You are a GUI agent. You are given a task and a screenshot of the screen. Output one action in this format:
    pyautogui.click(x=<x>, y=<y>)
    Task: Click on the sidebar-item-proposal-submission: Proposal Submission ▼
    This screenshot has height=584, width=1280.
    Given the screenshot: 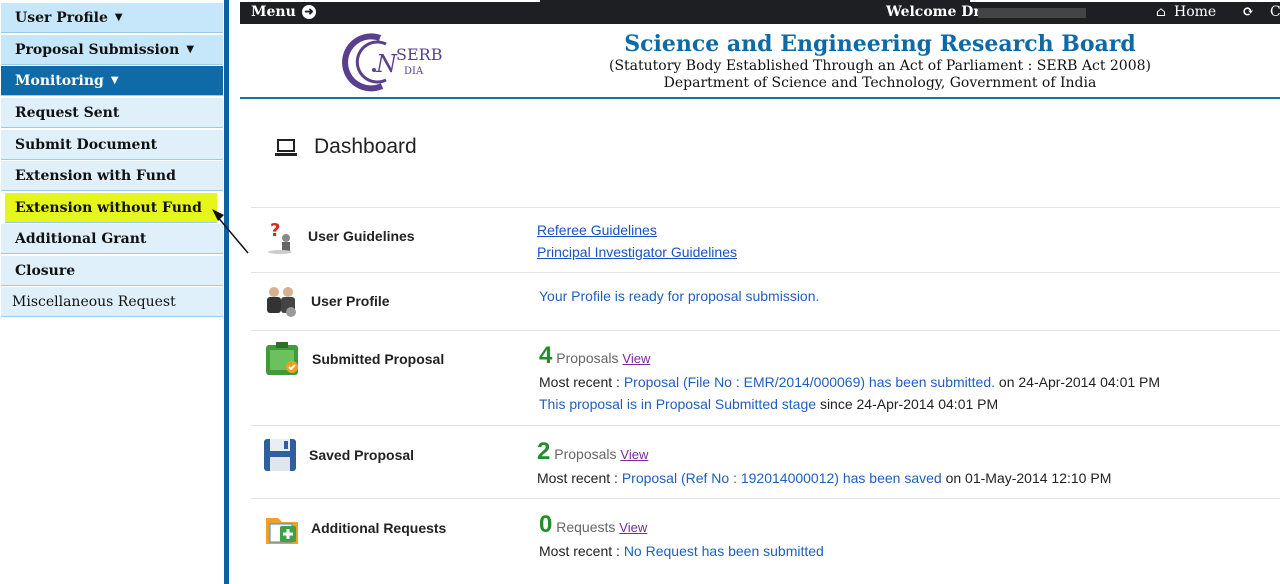 What is the action you would take?
    pyautogui.click(x=112, y=50)
    